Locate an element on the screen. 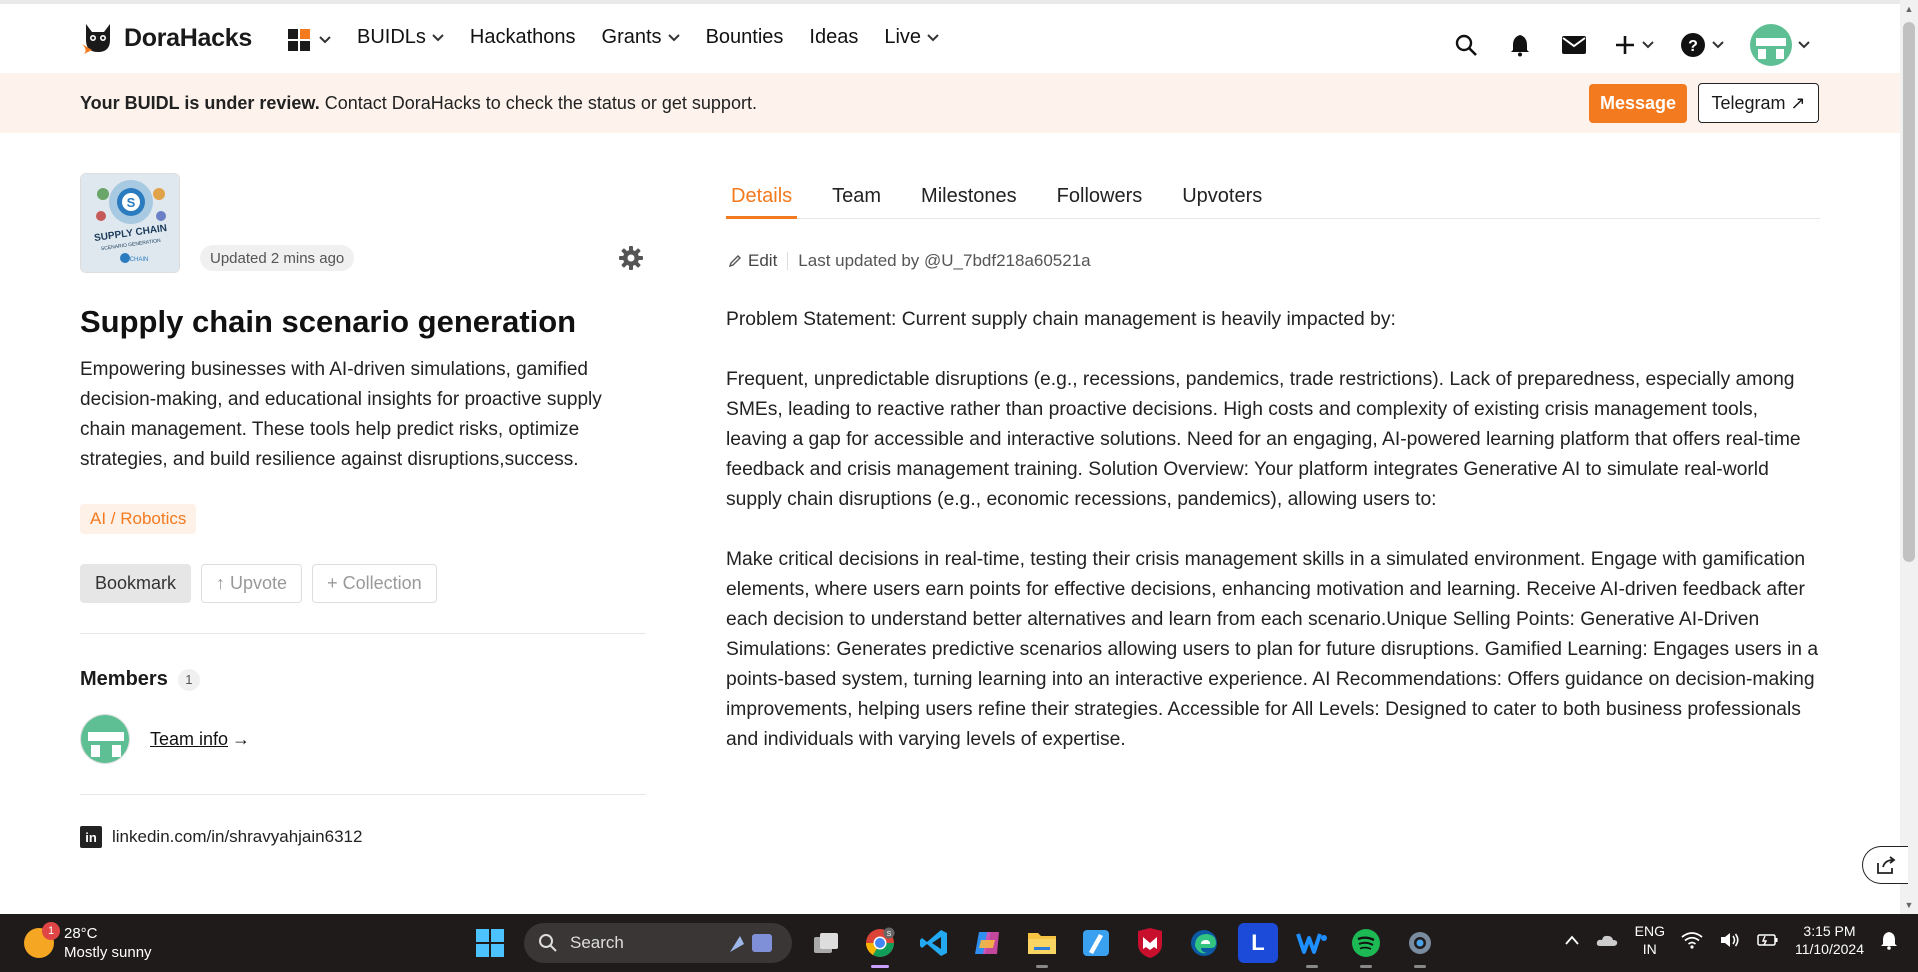  chrome-app: S is located at coordinates (880, 945).